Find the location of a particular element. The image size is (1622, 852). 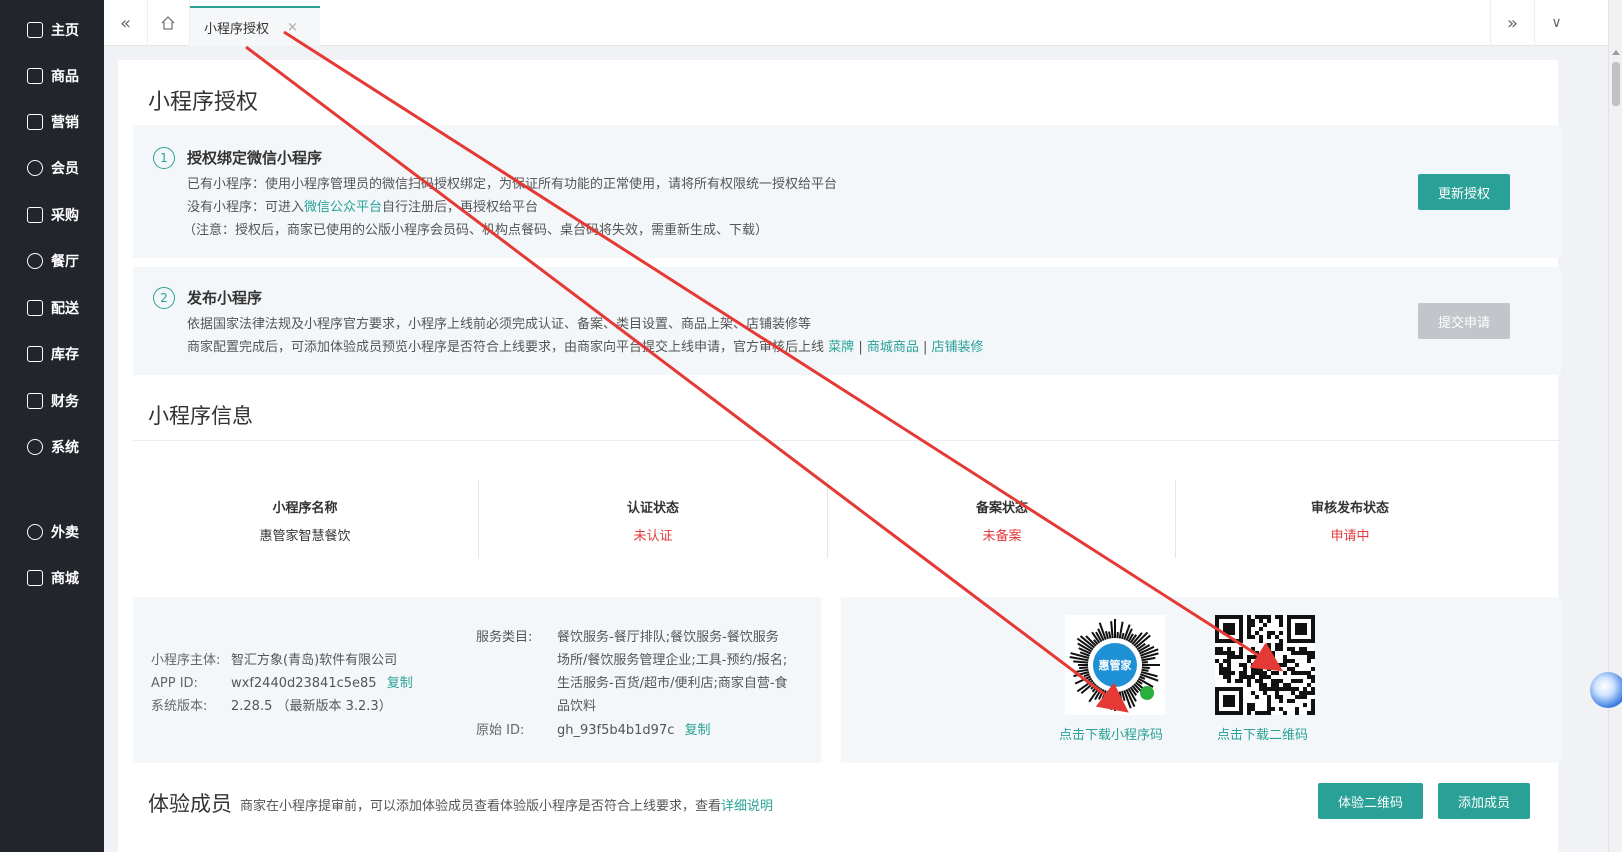

detail-origin-id: 原始 ID: gh_93f5b4b1d97c 复制 is located at coordinates (593, 728).